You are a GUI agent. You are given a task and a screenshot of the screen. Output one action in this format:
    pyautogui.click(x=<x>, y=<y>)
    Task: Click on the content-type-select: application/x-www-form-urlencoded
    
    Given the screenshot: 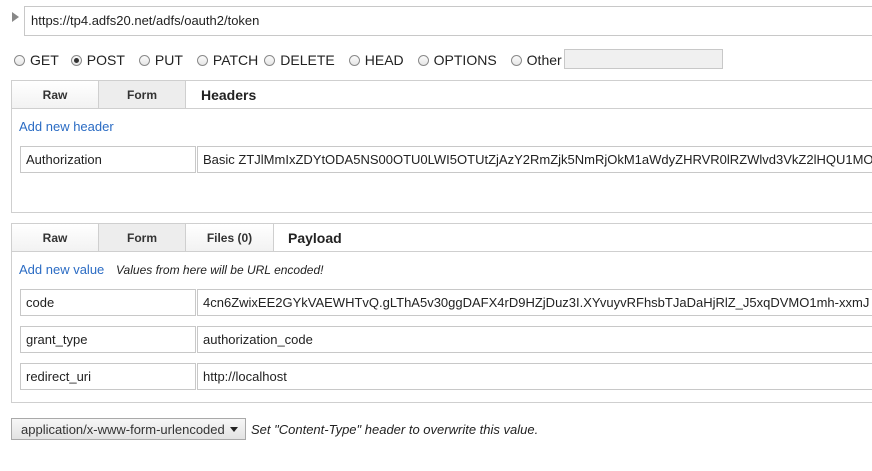 What is the action you would take?
    pyautogui.click(x=128, y=429)
    